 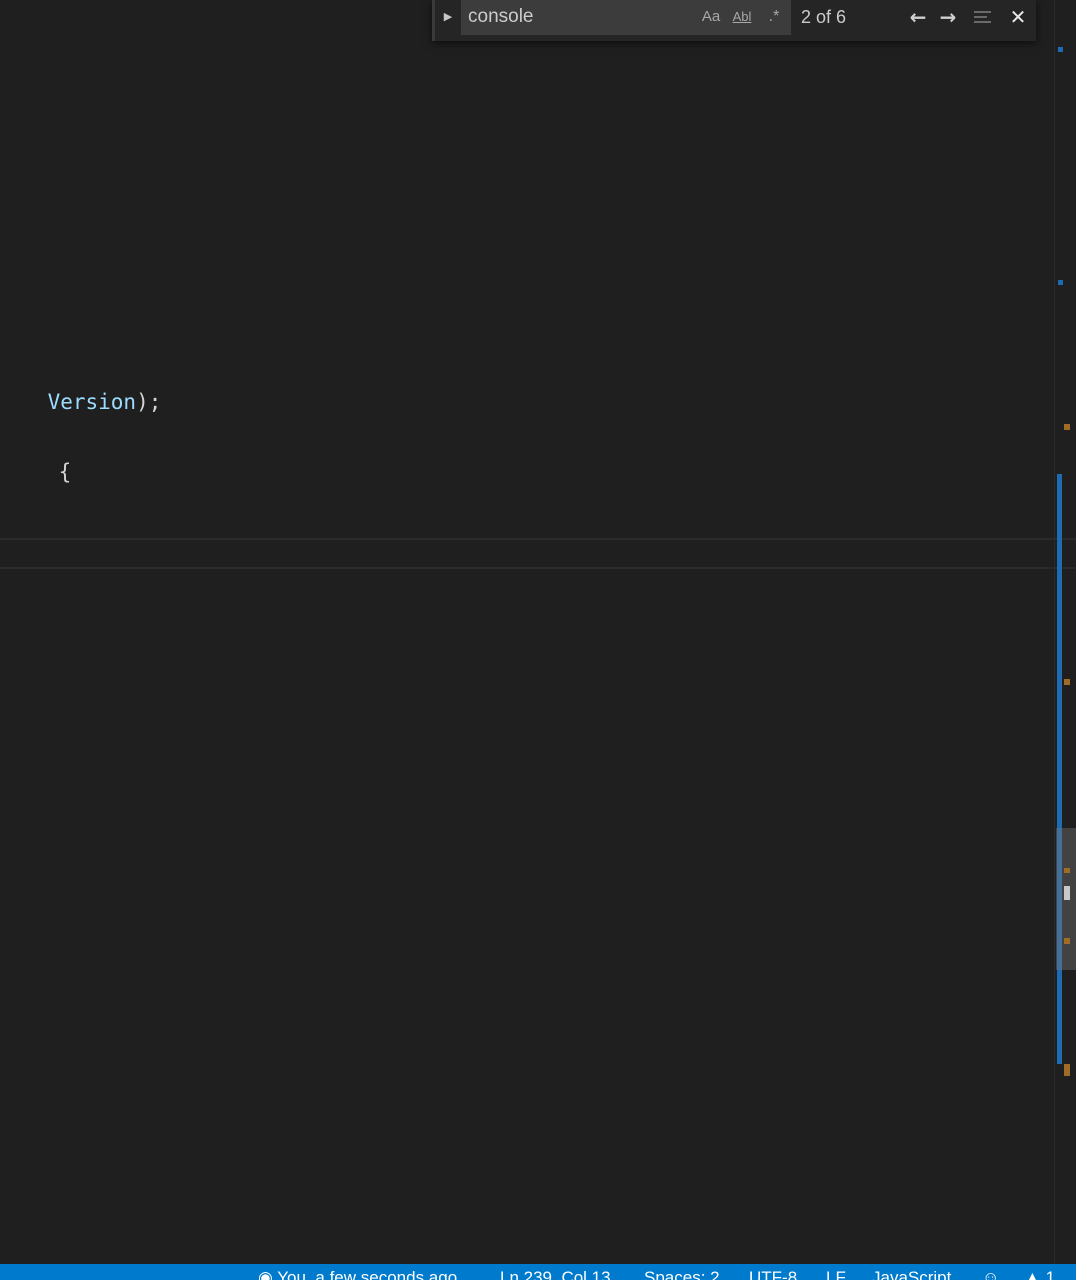 I want to click on eye-icon: ◉, so click(x=265, y=1274).